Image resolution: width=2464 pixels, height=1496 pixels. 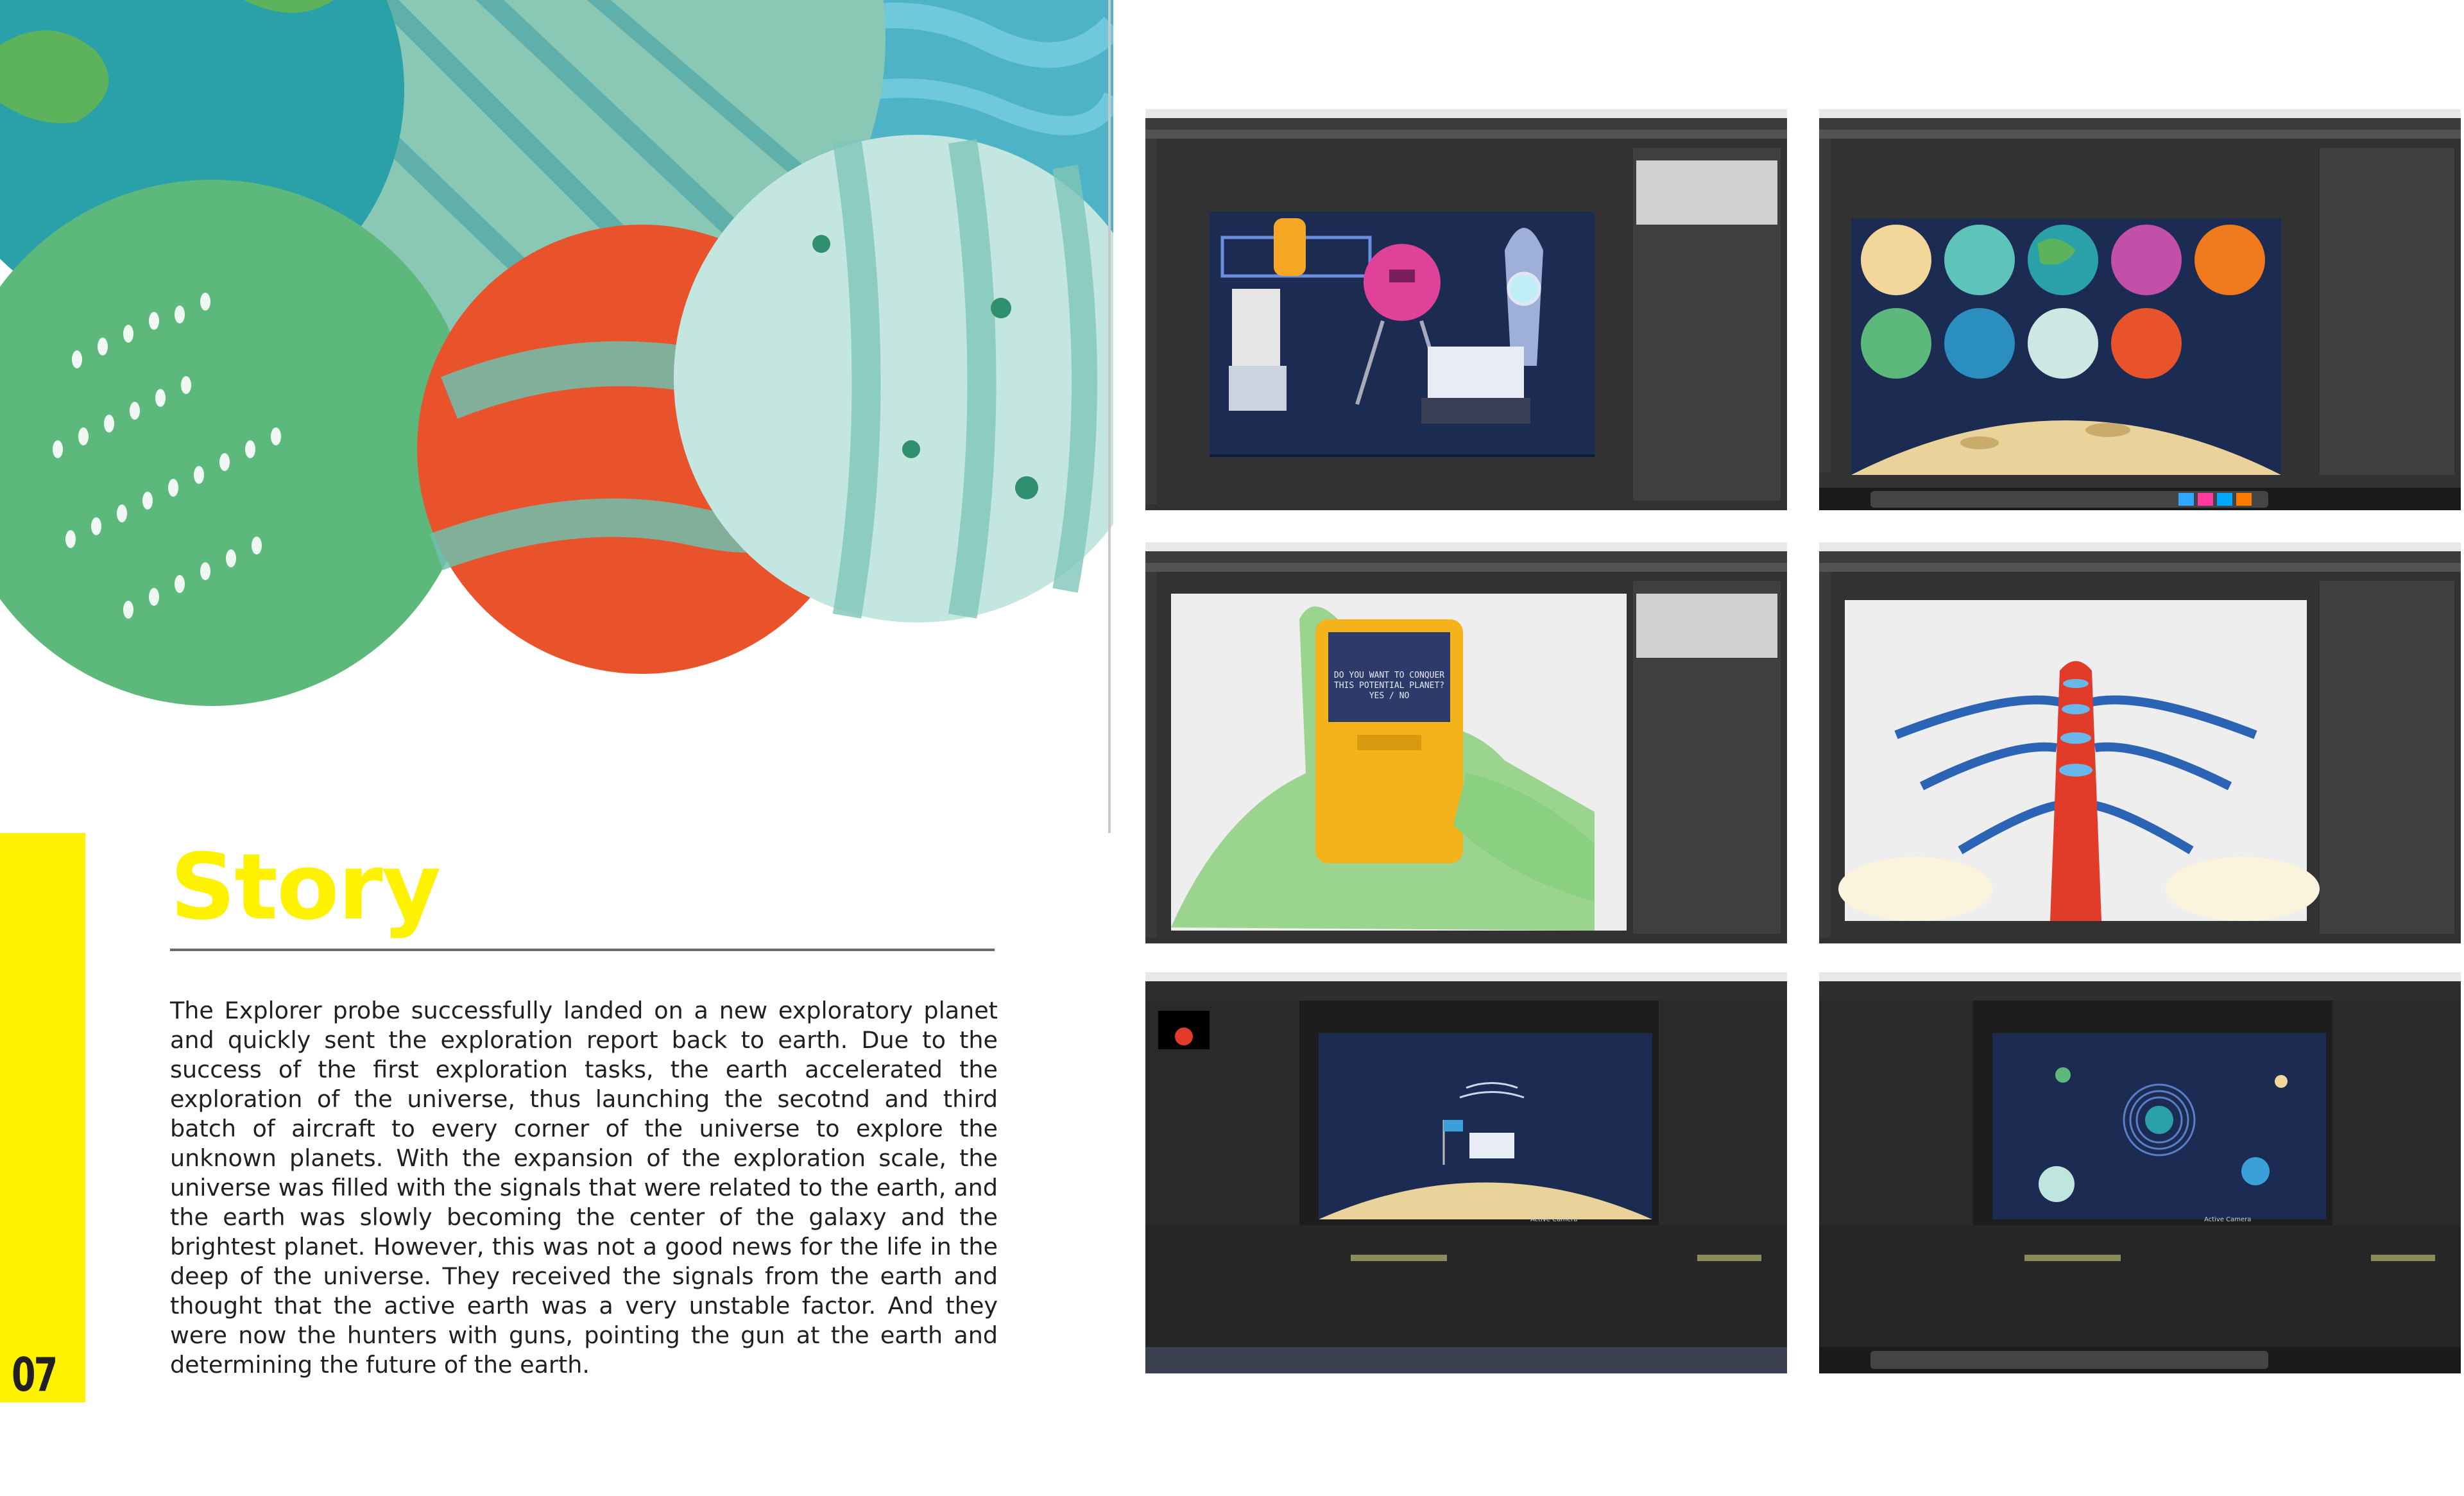 I want to click on page-title: Story, so click(x=306, y=887).